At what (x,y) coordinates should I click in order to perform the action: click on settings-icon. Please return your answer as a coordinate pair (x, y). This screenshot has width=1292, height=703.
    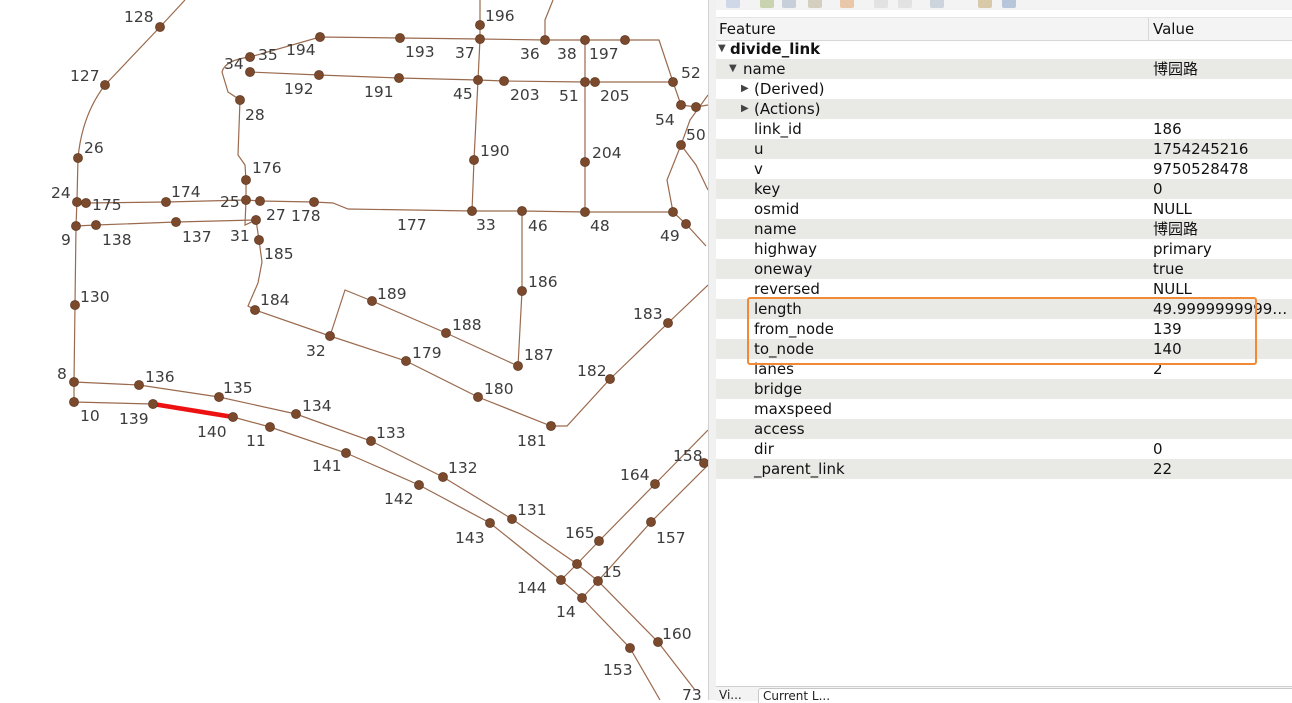
    Looking at the image, I should click on (1009, 4).